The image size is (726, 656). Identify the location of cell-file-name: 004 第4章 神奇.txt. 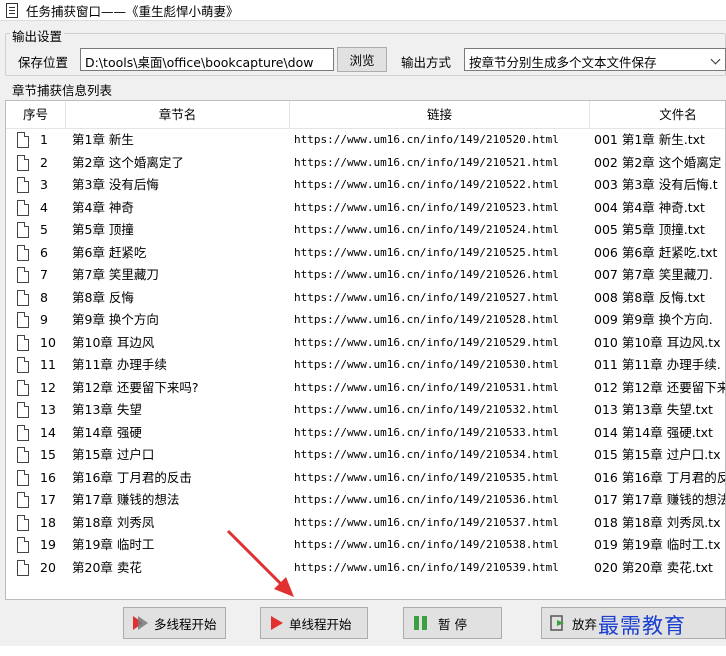
(649, 207).